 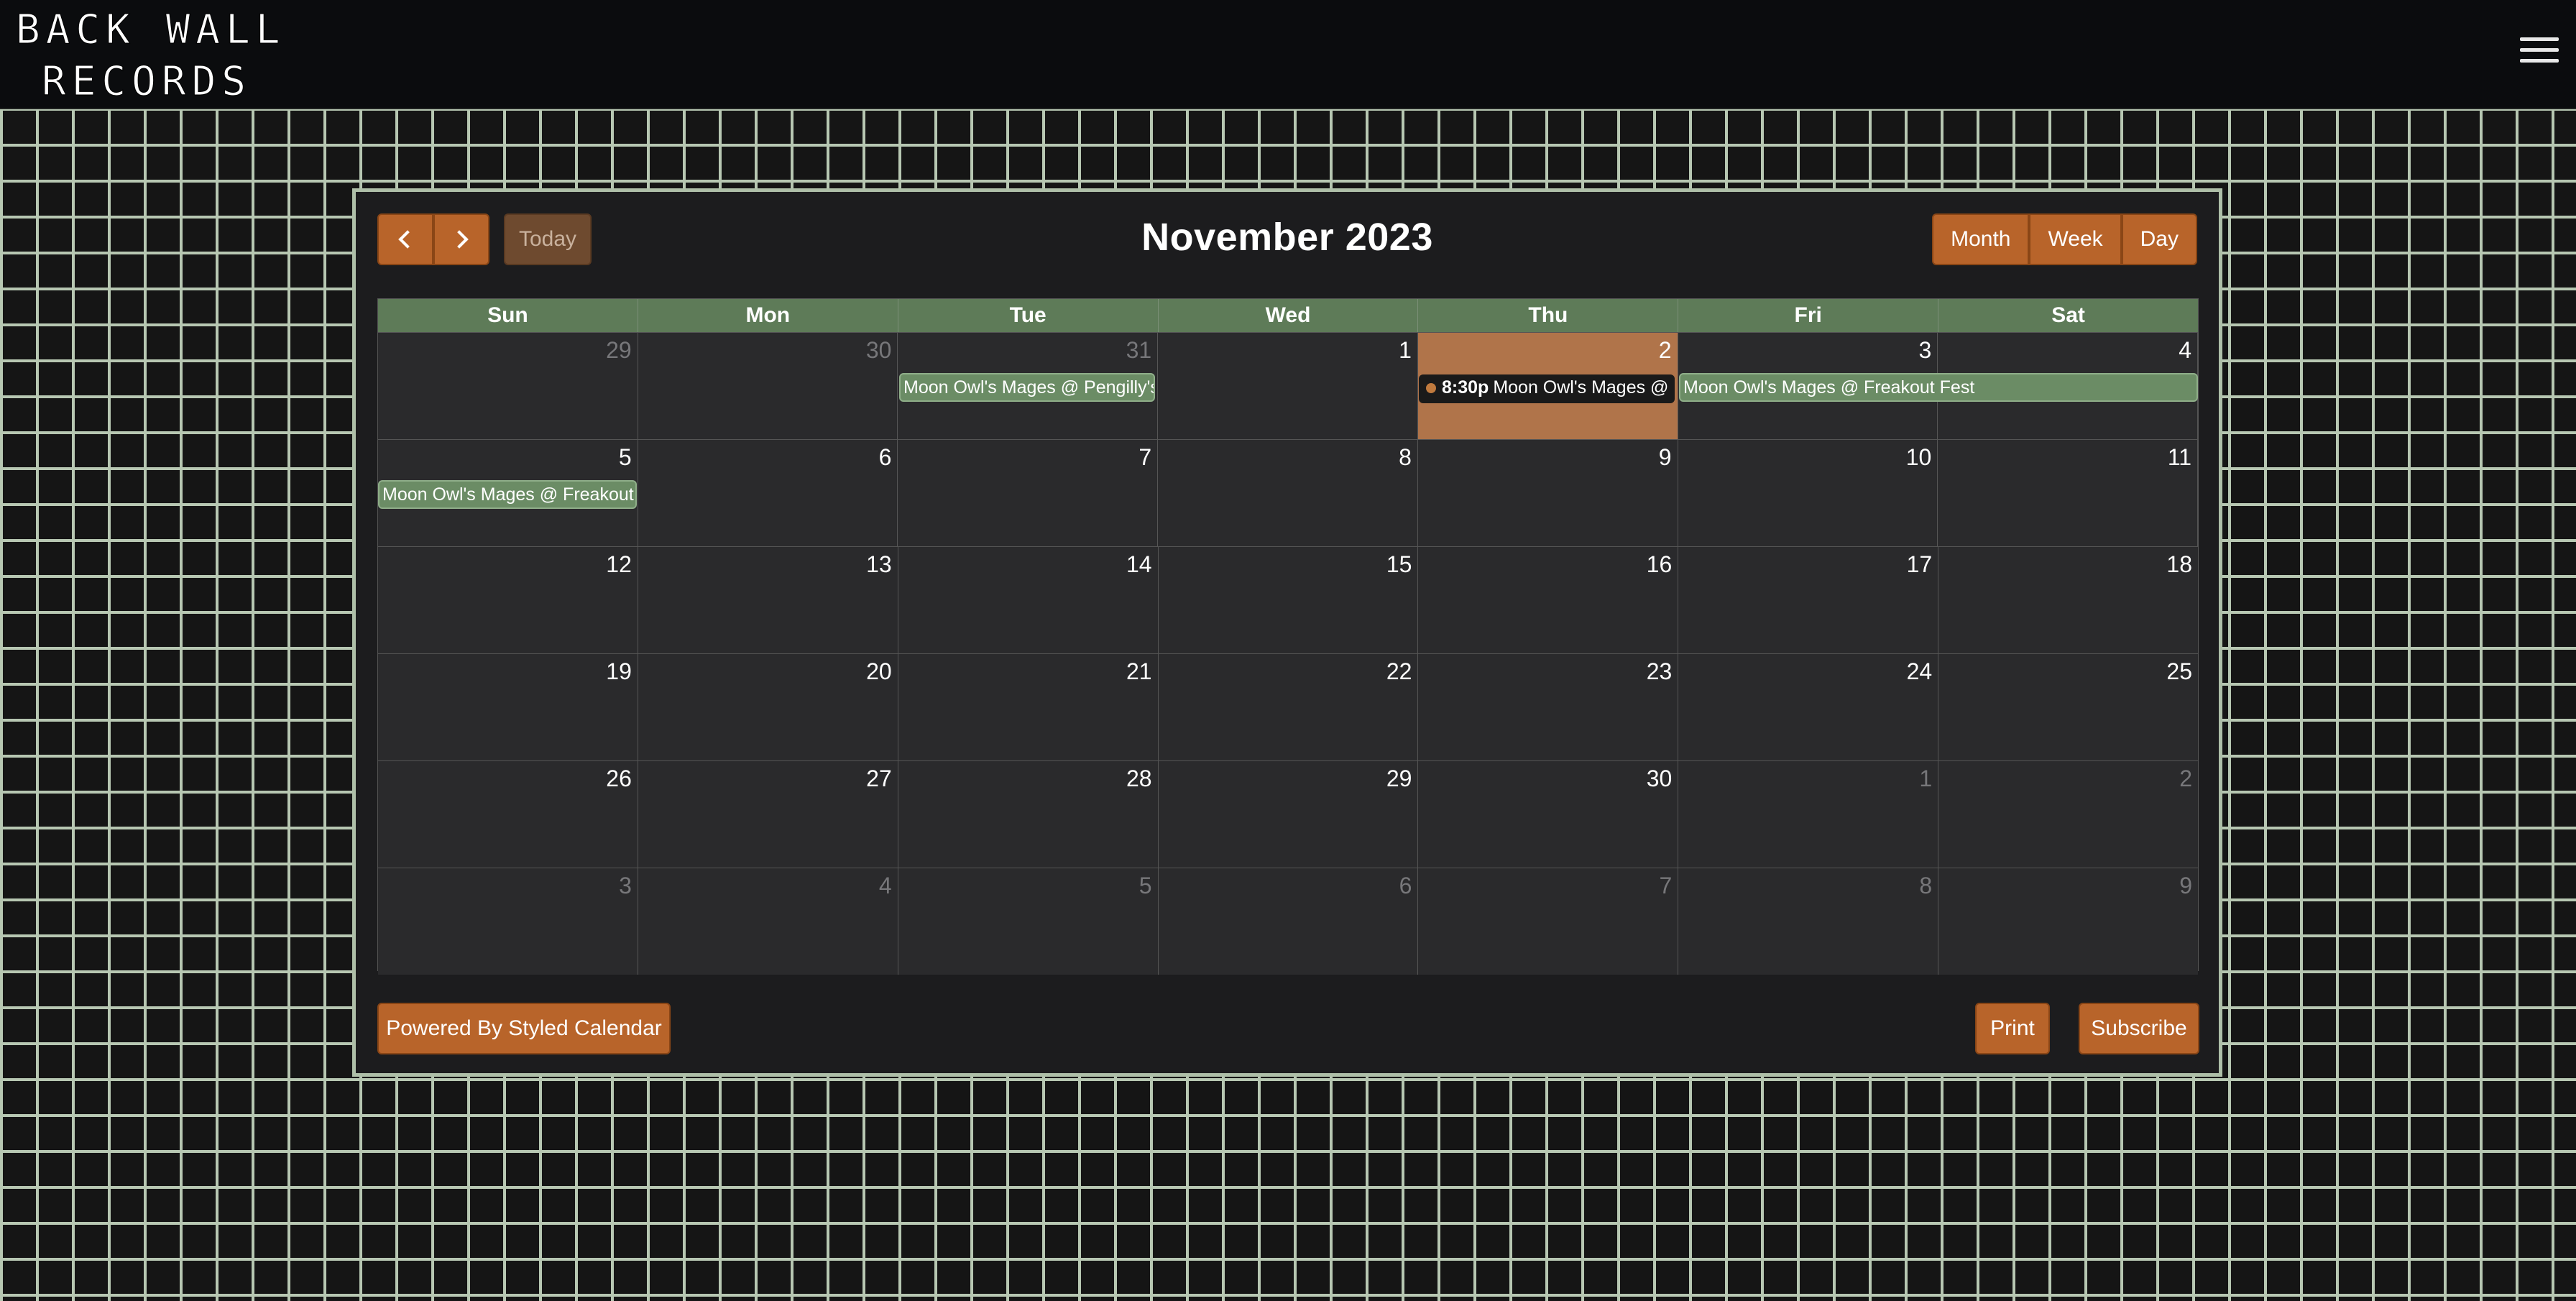 What do you see at coordinates (2179, 564) in the screenshot?
I see `day-number: 18` at bounding box center [2179, 564].